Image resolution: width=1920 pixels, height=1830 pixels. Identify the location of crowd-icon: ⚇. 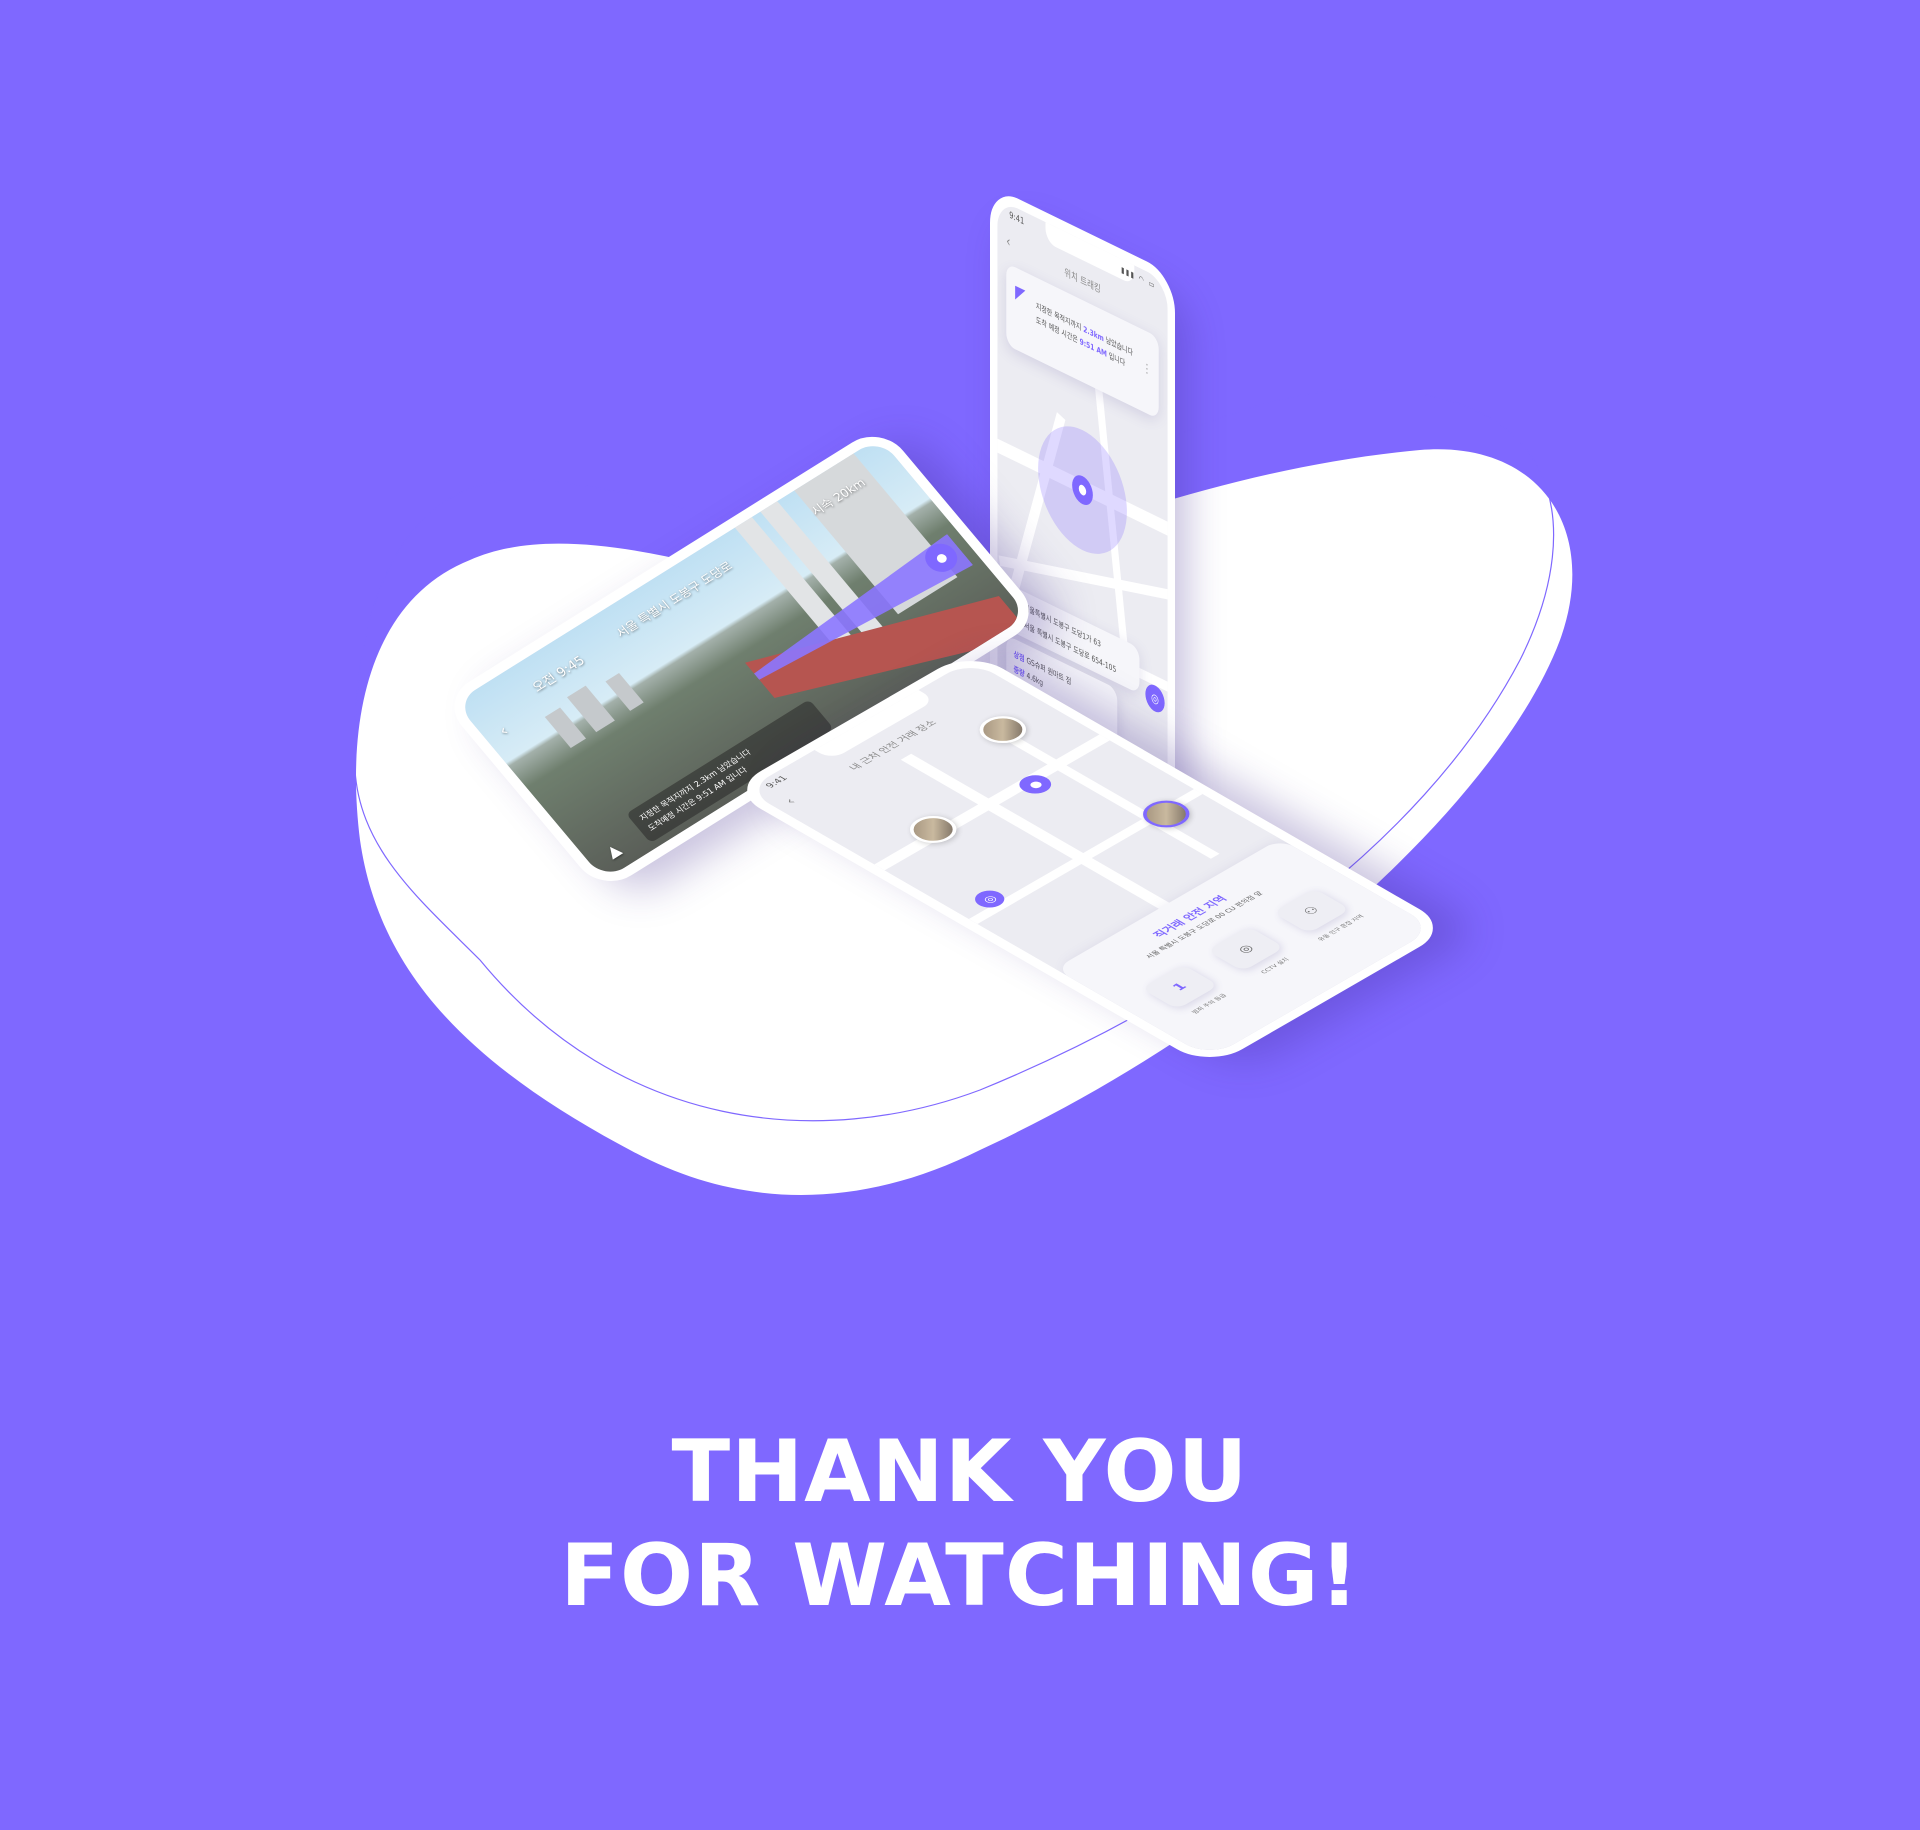
(1312, 911).